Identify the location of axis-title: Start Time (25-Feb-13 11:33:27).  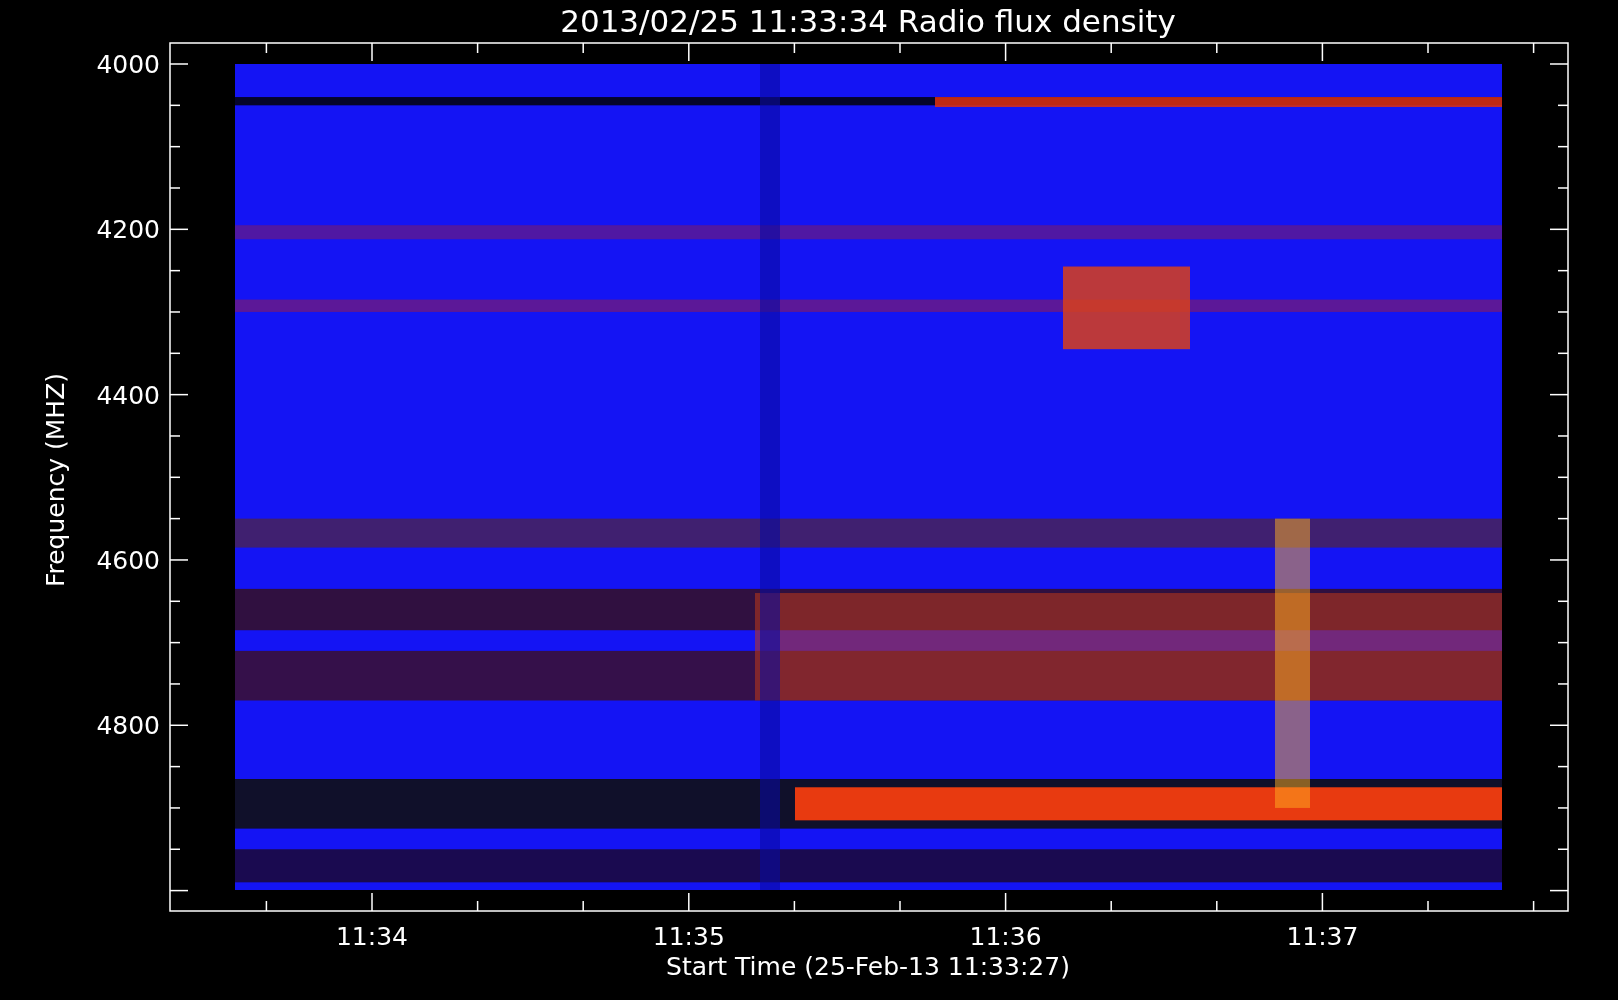
(868, 966).